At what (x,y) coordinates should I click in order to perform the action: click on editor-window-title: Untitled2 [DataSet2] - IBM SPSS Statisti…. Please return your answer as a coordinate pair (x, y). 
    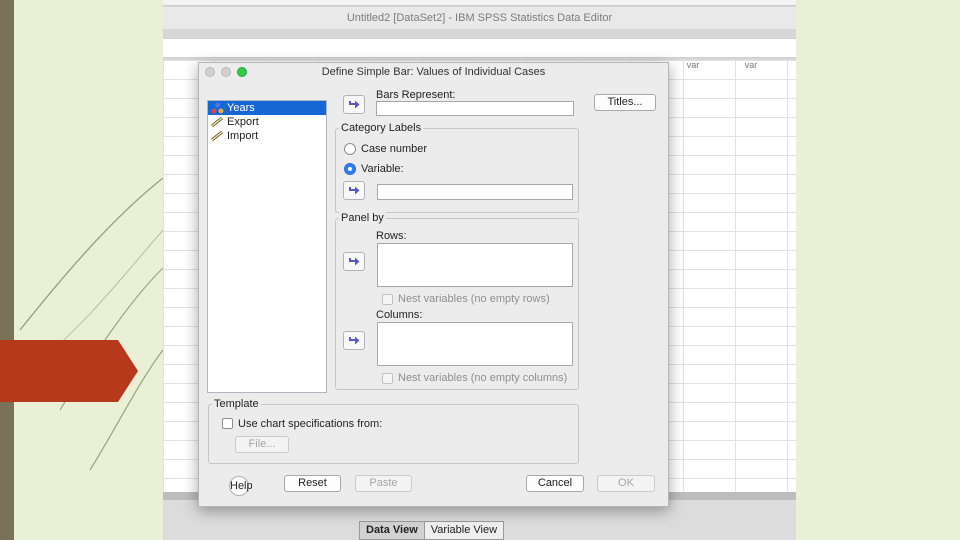
    Looking at the image, I should click on (479, 18).